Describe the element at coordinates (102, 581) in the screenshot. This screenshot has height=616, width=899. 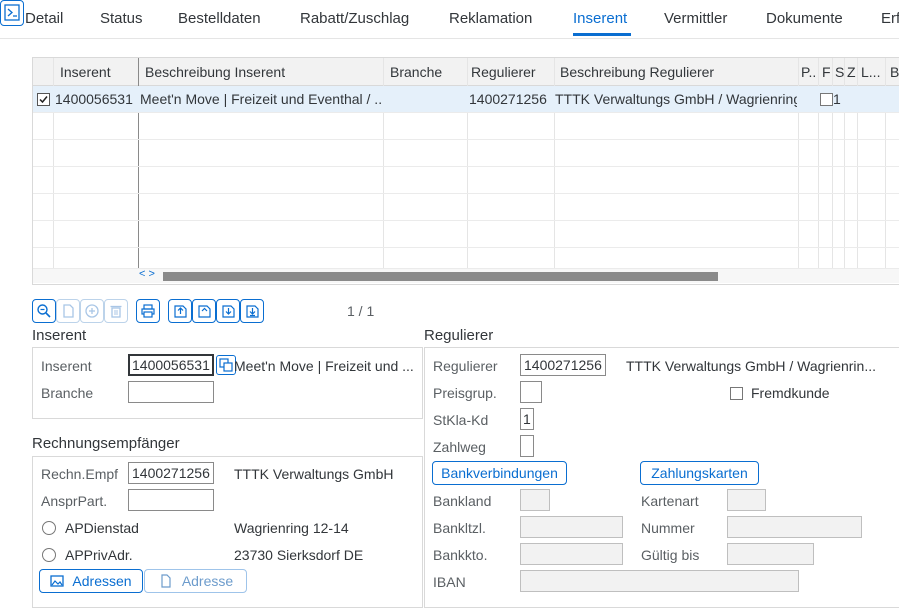
I see `adressen-button-label: Adressen` at that location.